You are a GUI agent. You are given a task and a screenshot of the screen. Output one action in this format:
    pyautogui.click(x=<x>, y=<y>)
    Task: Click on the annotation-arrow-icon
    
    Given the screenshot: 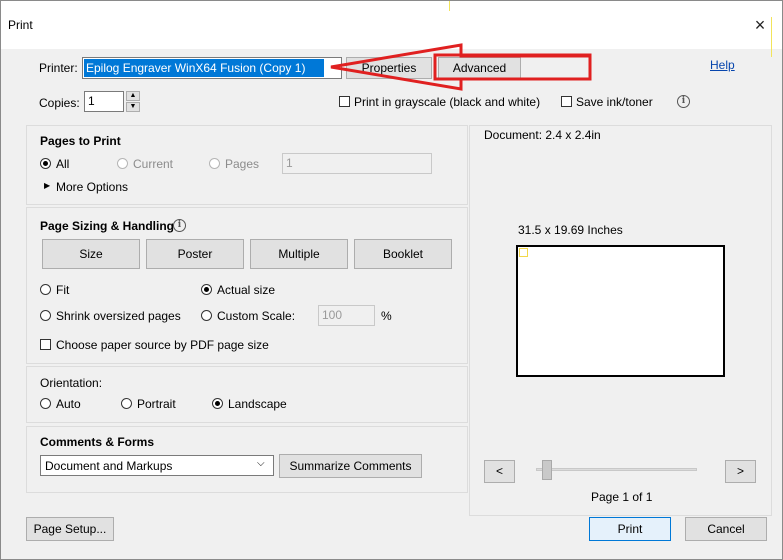 What is the action you would take?
    pyautogui.click(x=461, y=67)
    